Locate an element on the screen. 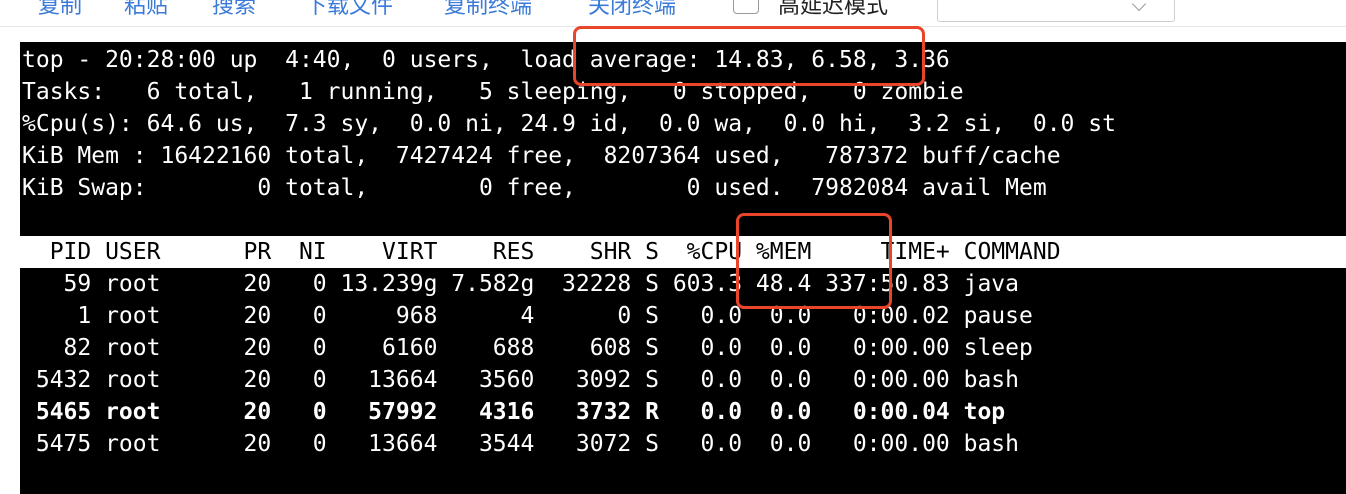 The image size is (1346, 494). high-latency-mode-checkbox is located at coordinates (746, 7).